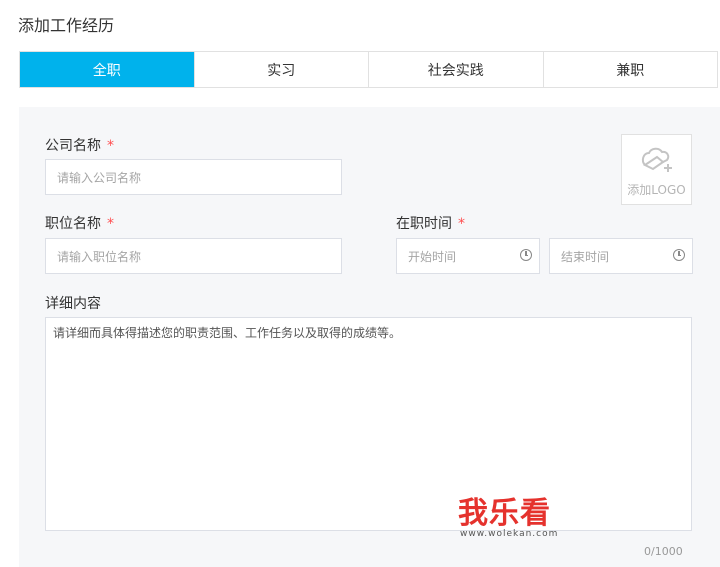 The width and height of the screenshot is (720, 567). What do you see at coordinates (629, 69) in the screenshot?
I see `tab-part-time: 兼职` at bounding box center [629, 69].